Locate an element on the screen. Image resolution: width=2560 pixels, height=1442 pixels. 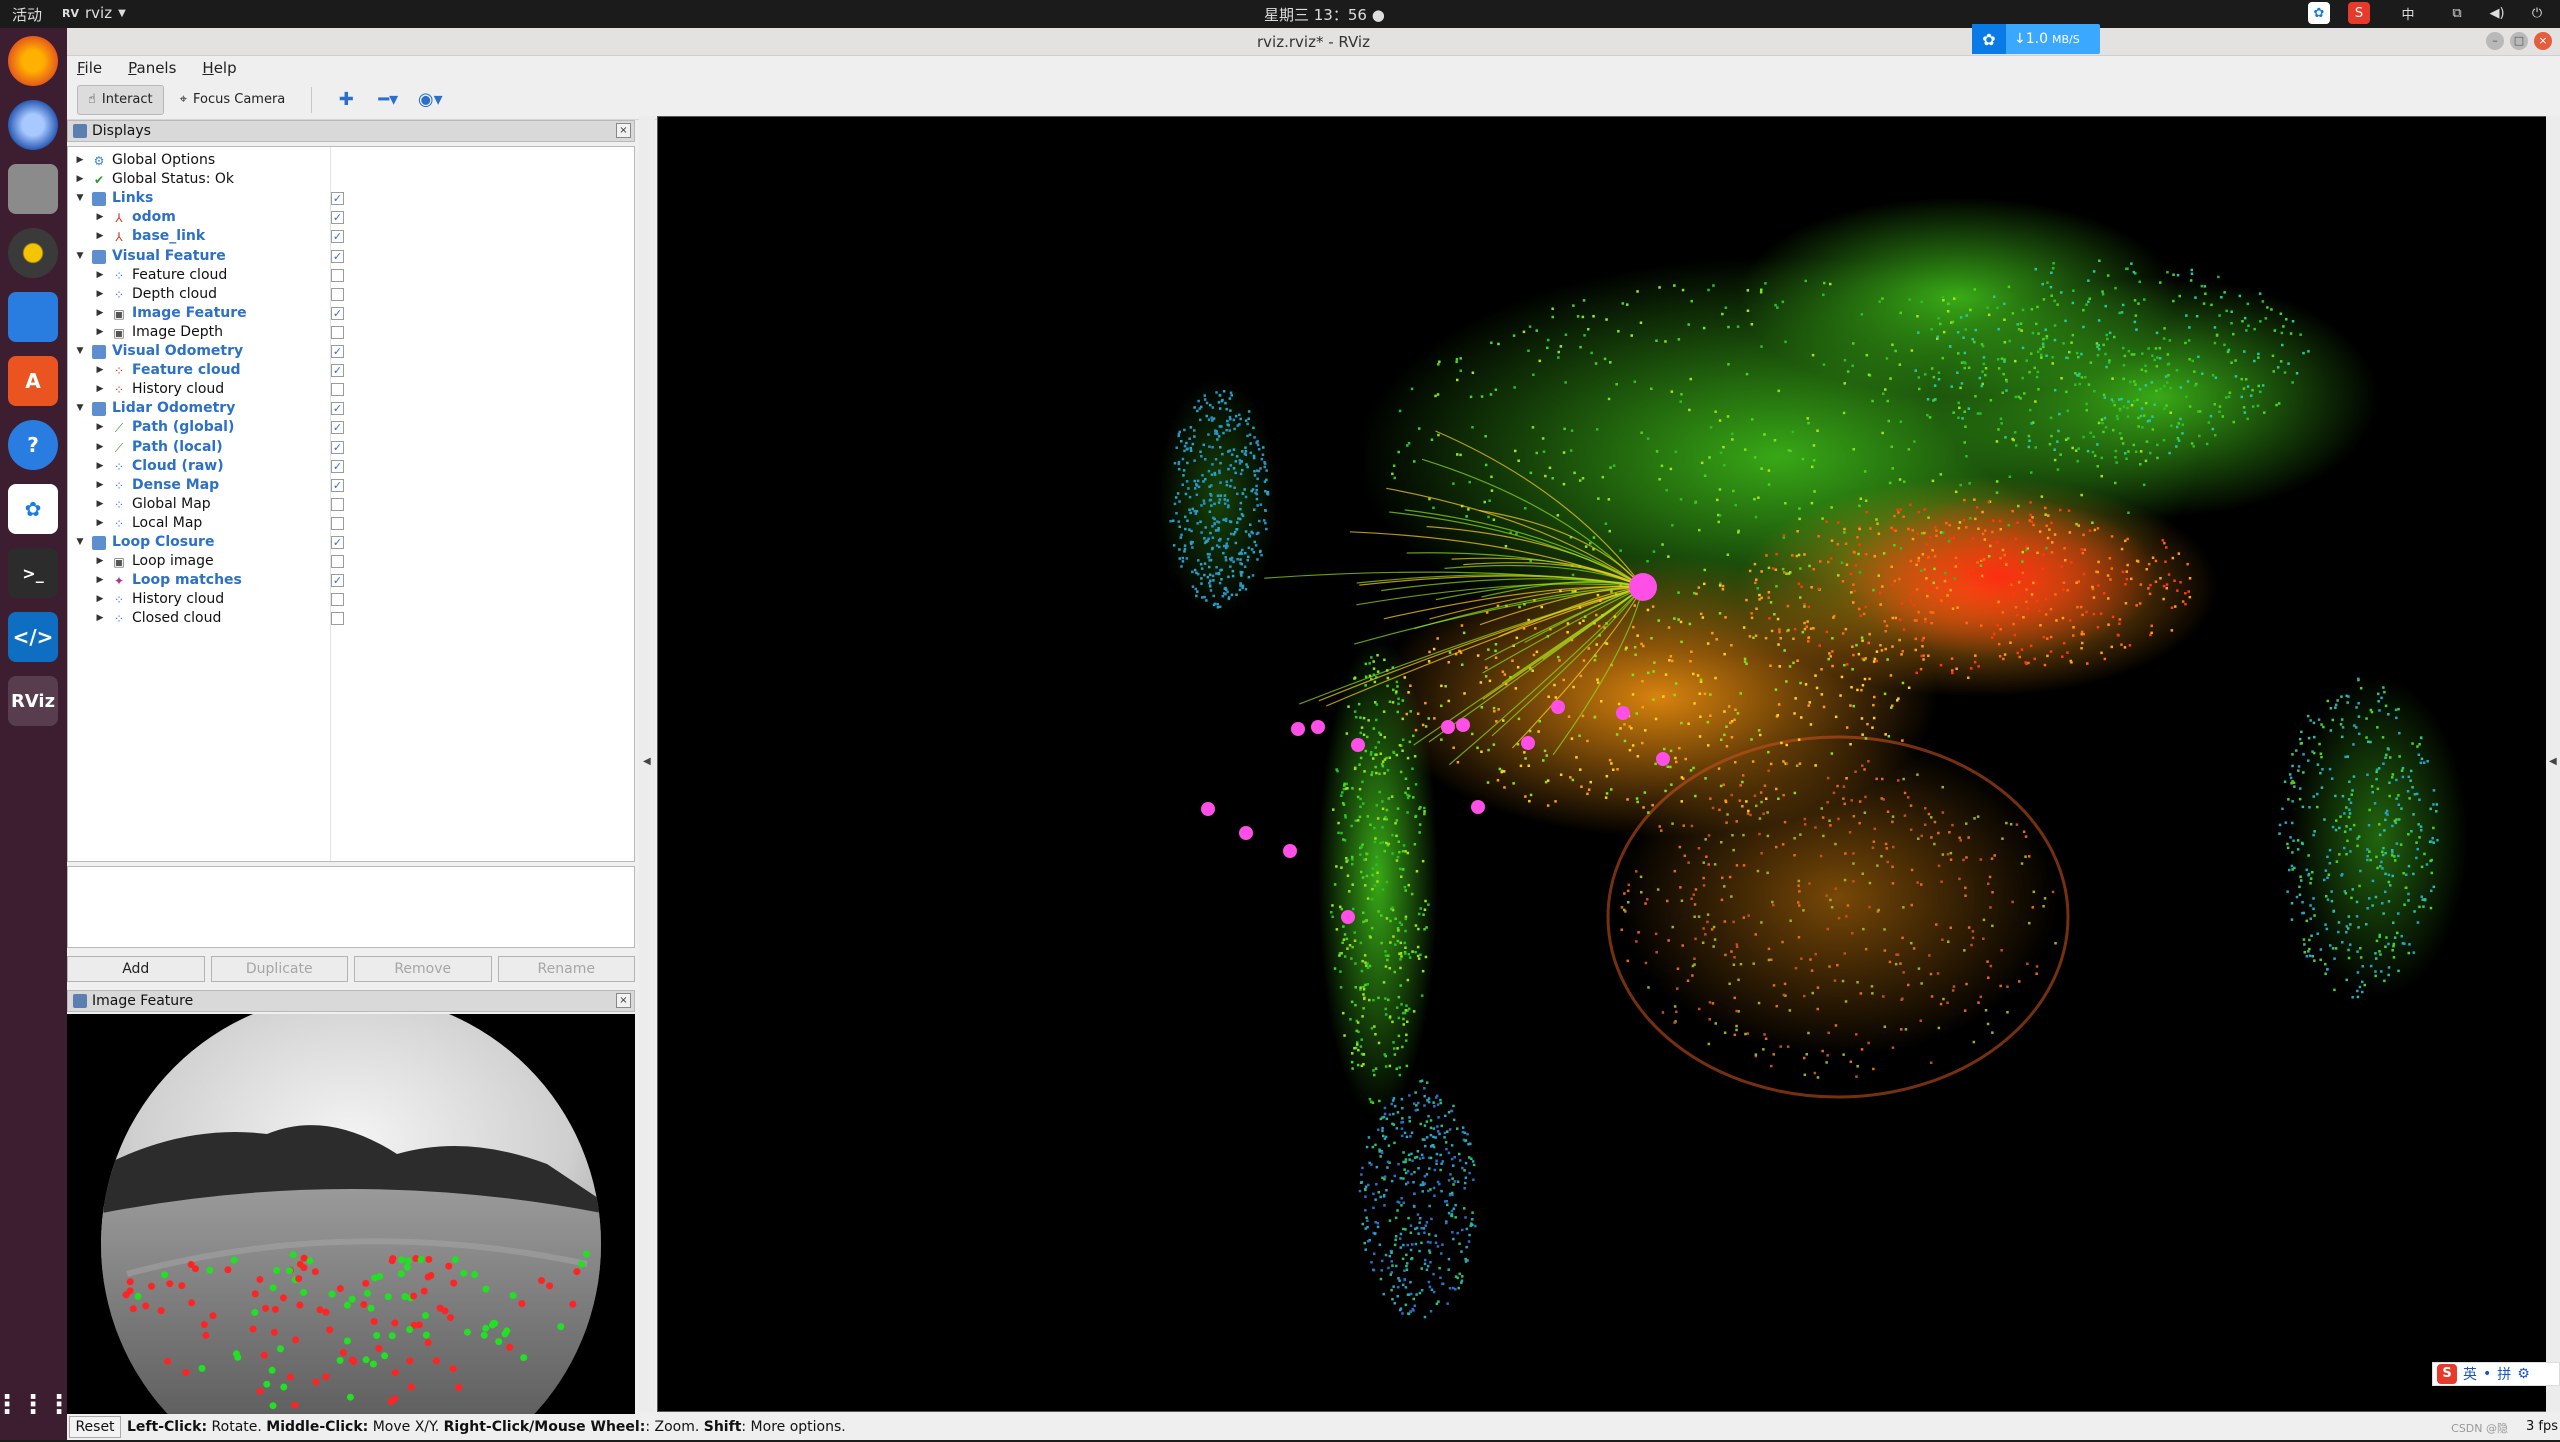
rename-display-button: Rename is located at coordinates (566, 969).